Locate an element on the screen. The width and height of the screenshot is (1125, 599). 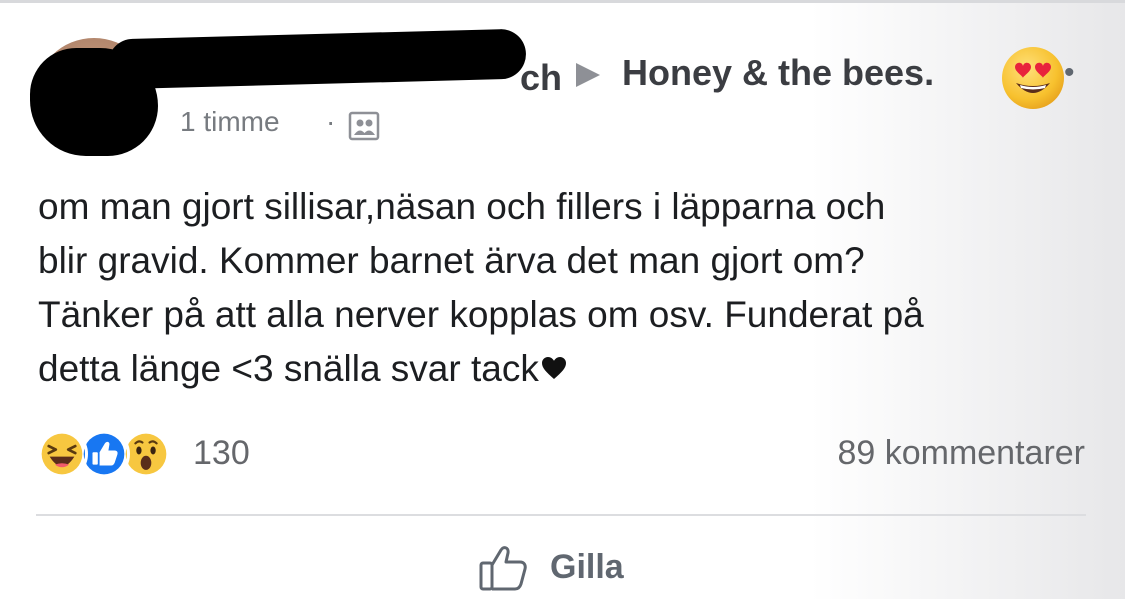
laughing-emoji-icon is located at coordinates (62, 454).